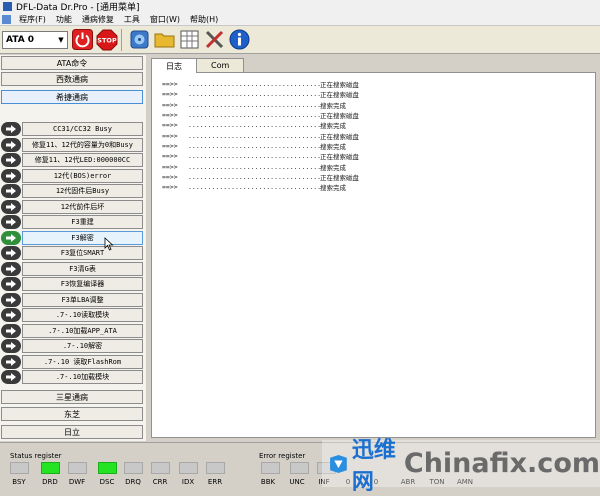 The width and height of the screenshot is (600, 496). I want to click on command-label: .7-.10解密, so click(82, 346).